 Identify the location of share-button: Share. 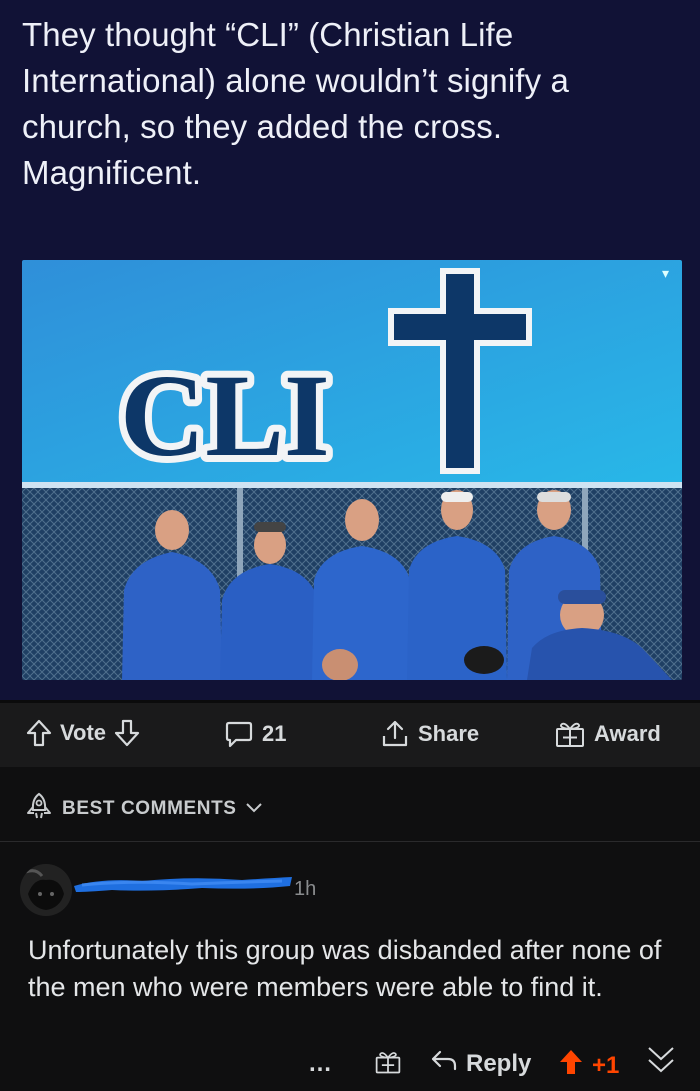
(429, 734).